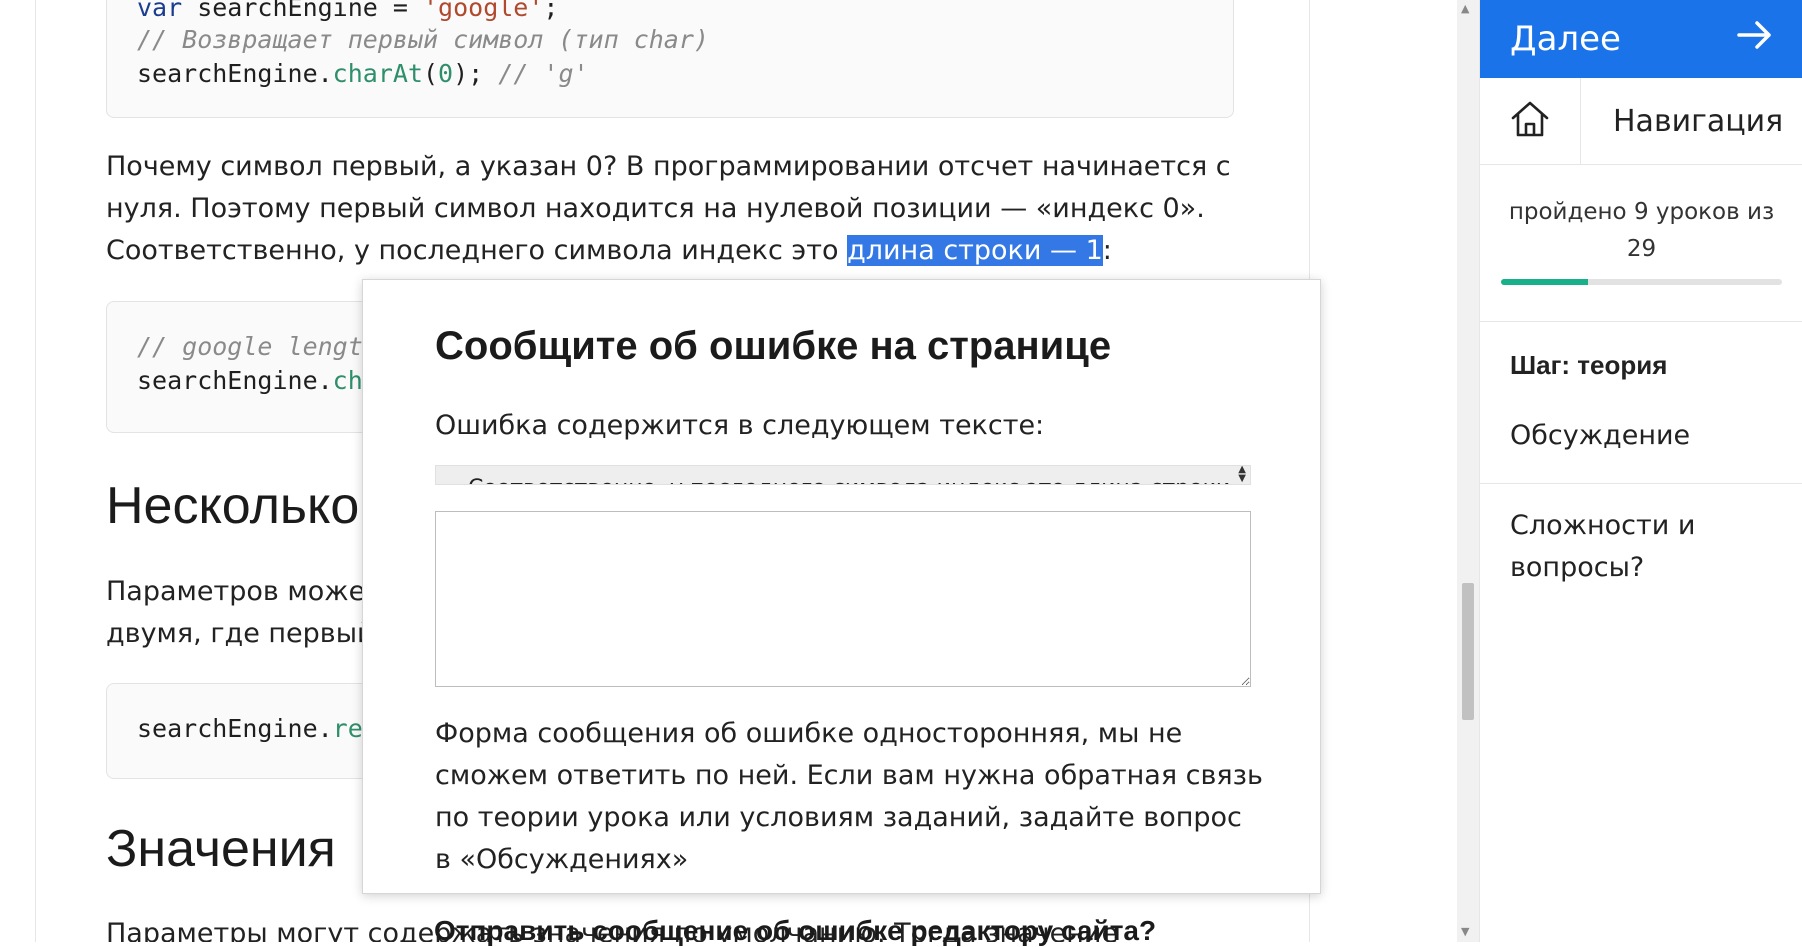 The height and width of the screenshot is (947, 1802). I want to click on next-button-label: Далее, so click(1565, 39).